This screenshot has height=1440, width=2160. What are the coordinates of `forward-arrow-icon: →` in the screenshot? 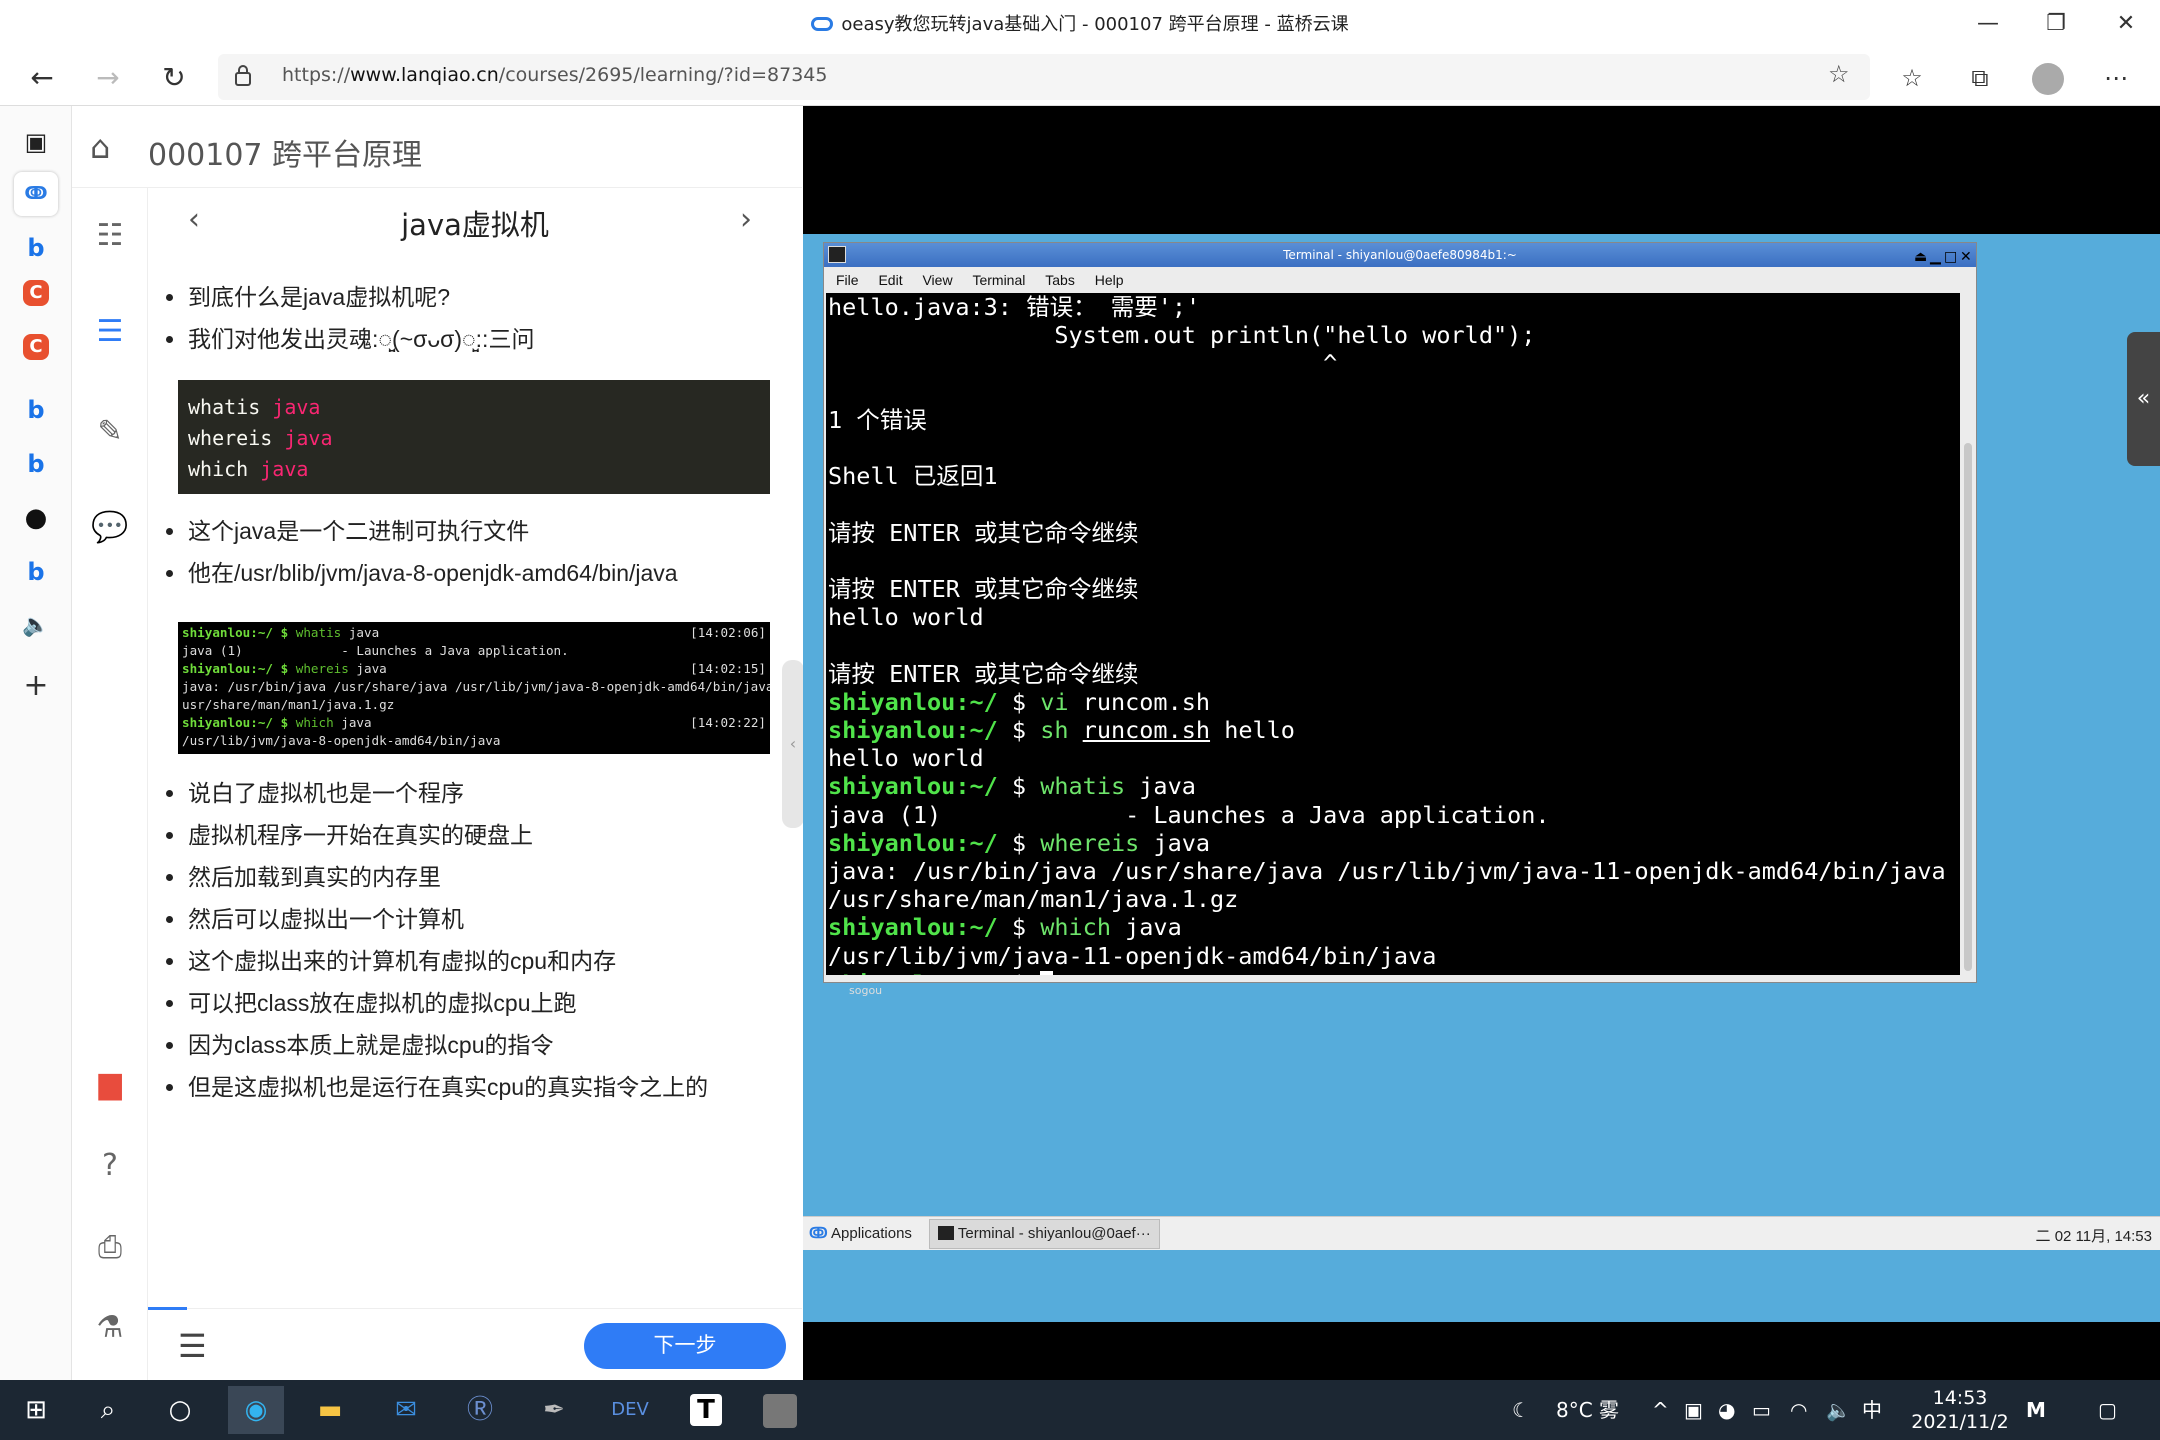 It's located at (108, 78).